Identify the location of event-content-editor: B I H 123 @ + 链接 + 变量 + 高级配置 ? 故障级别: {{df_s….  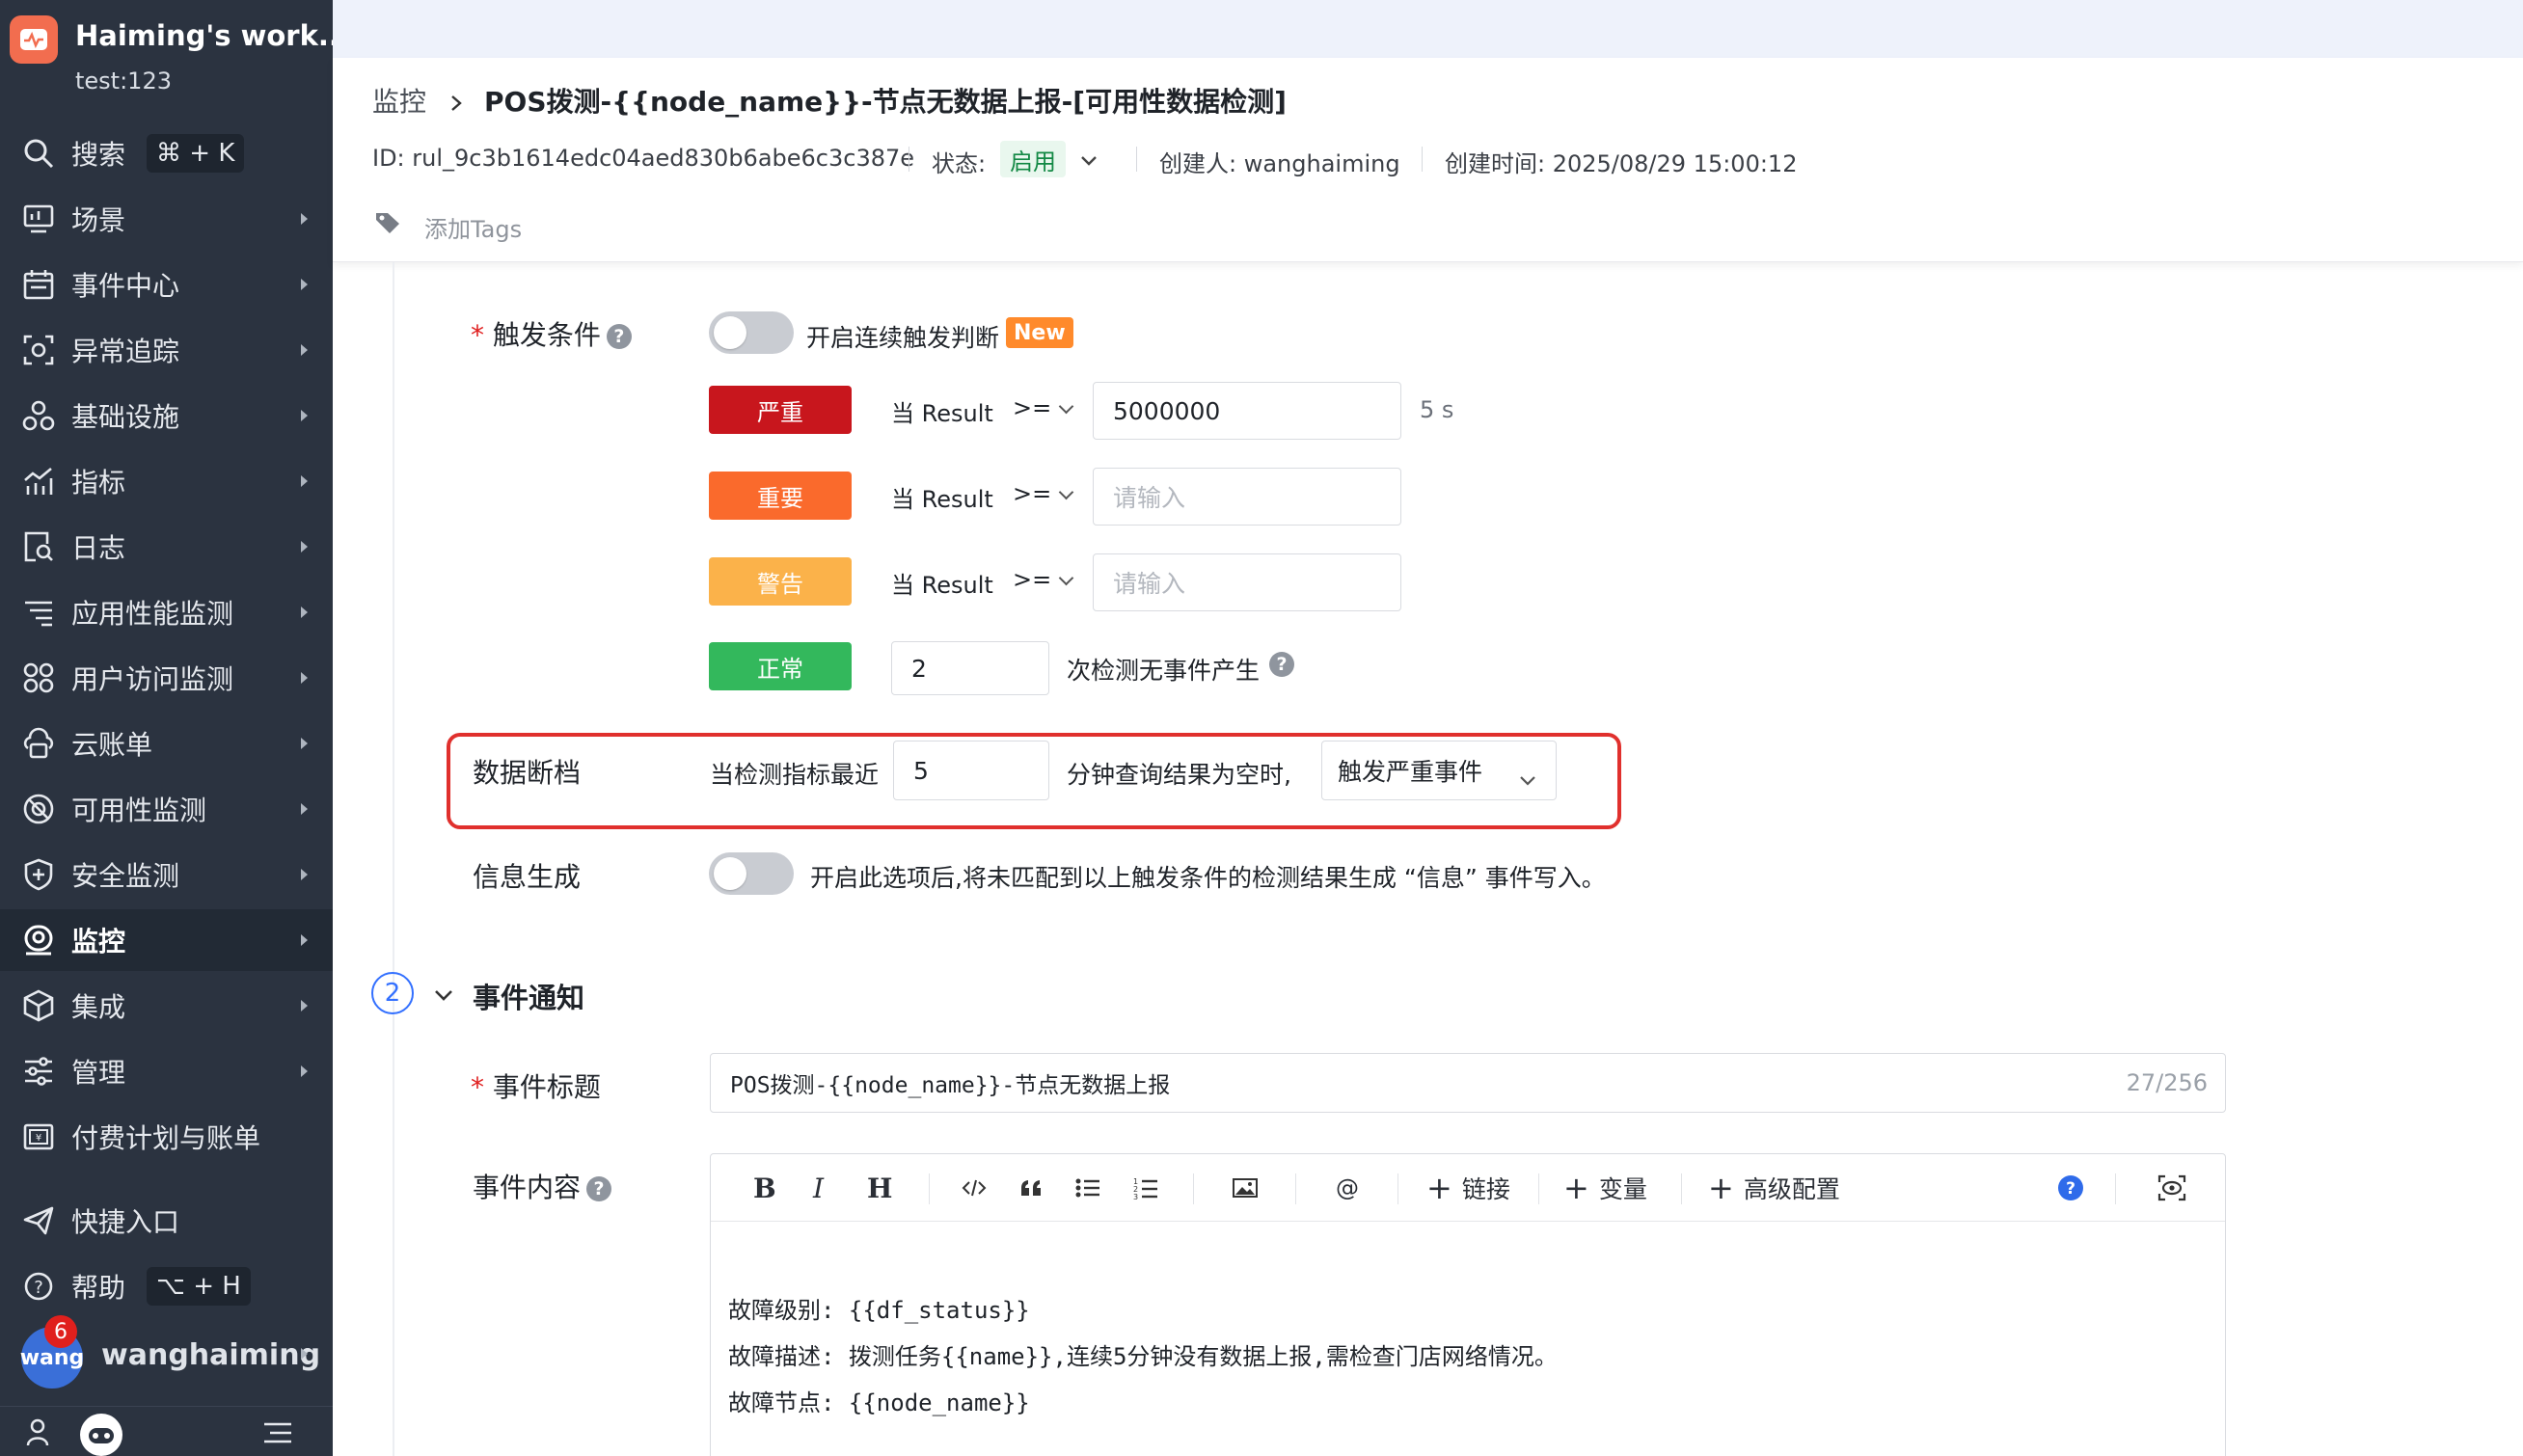
(1468, 1304).